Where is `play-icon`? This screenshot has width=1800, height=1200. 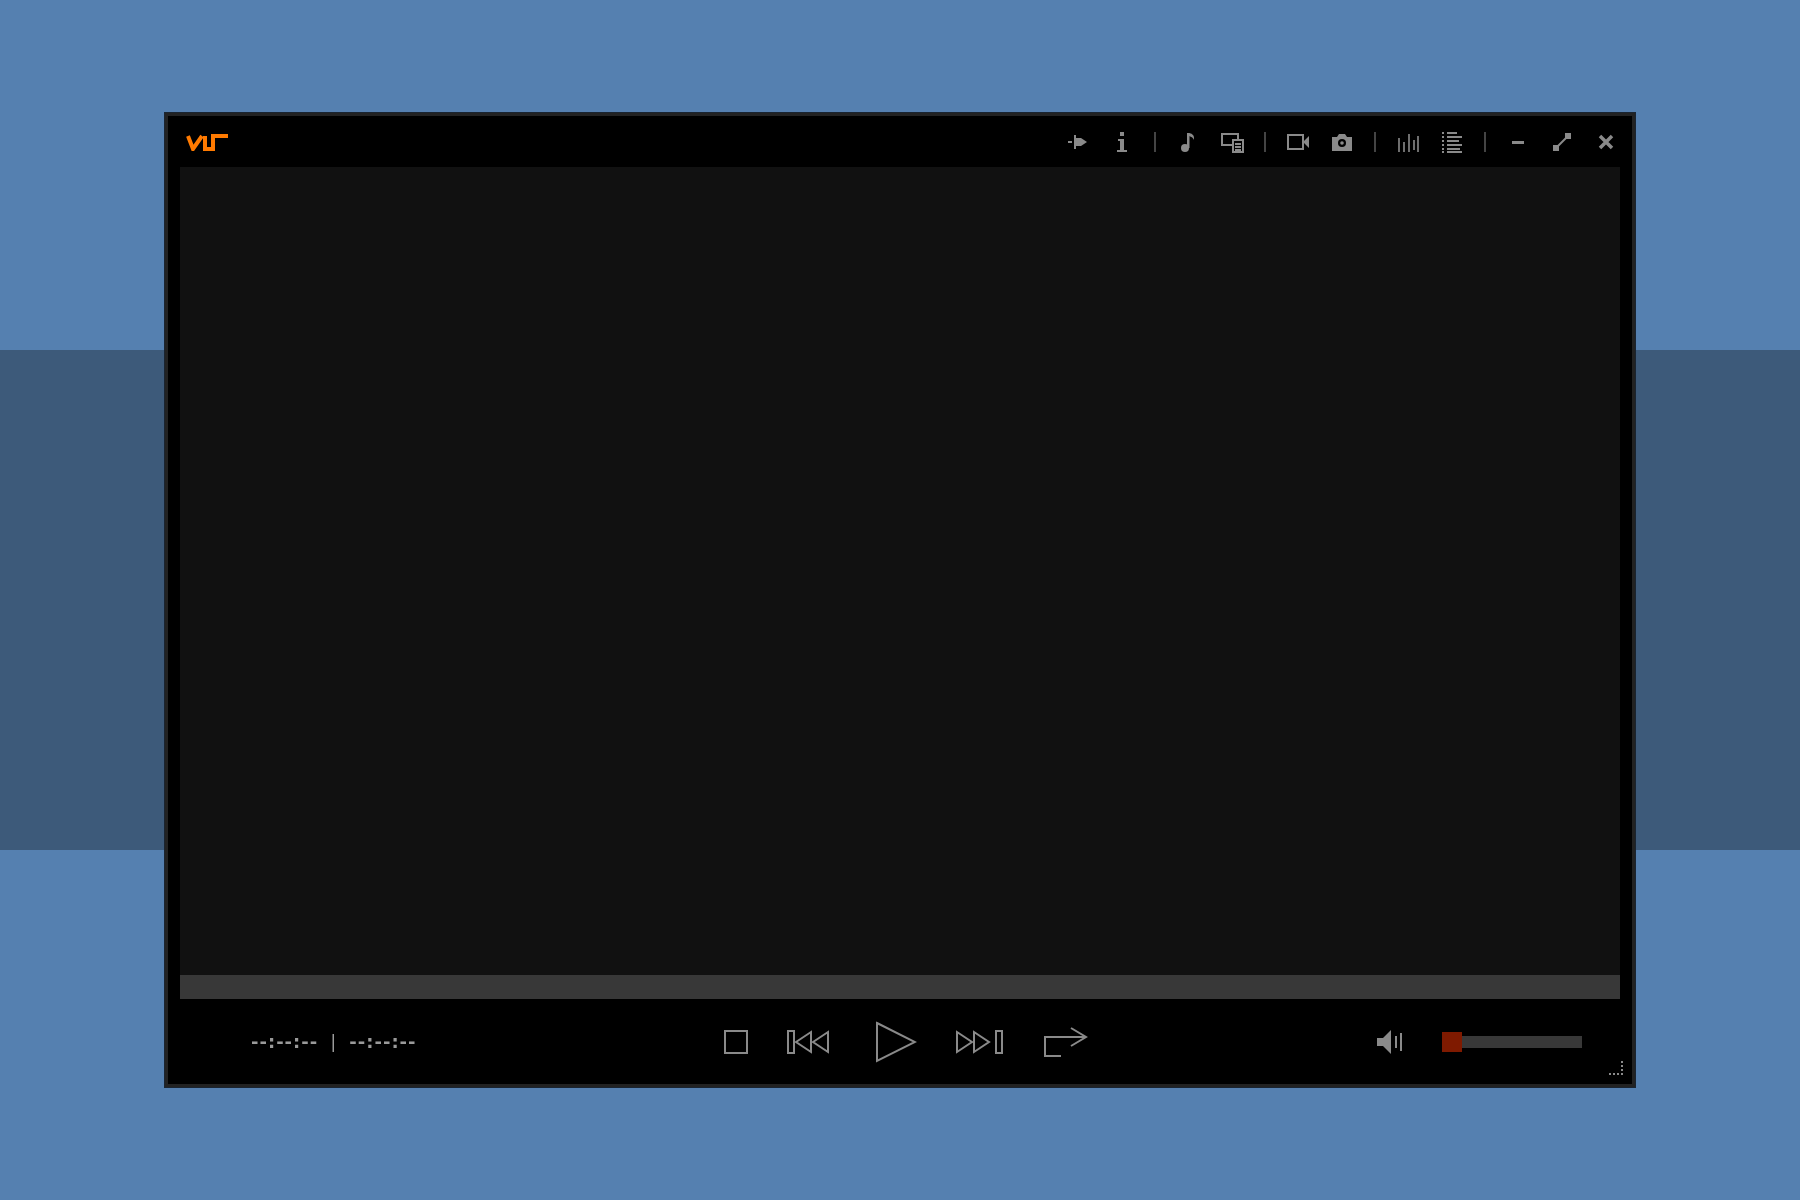 play-icon is located at coordinates (896, 1041).